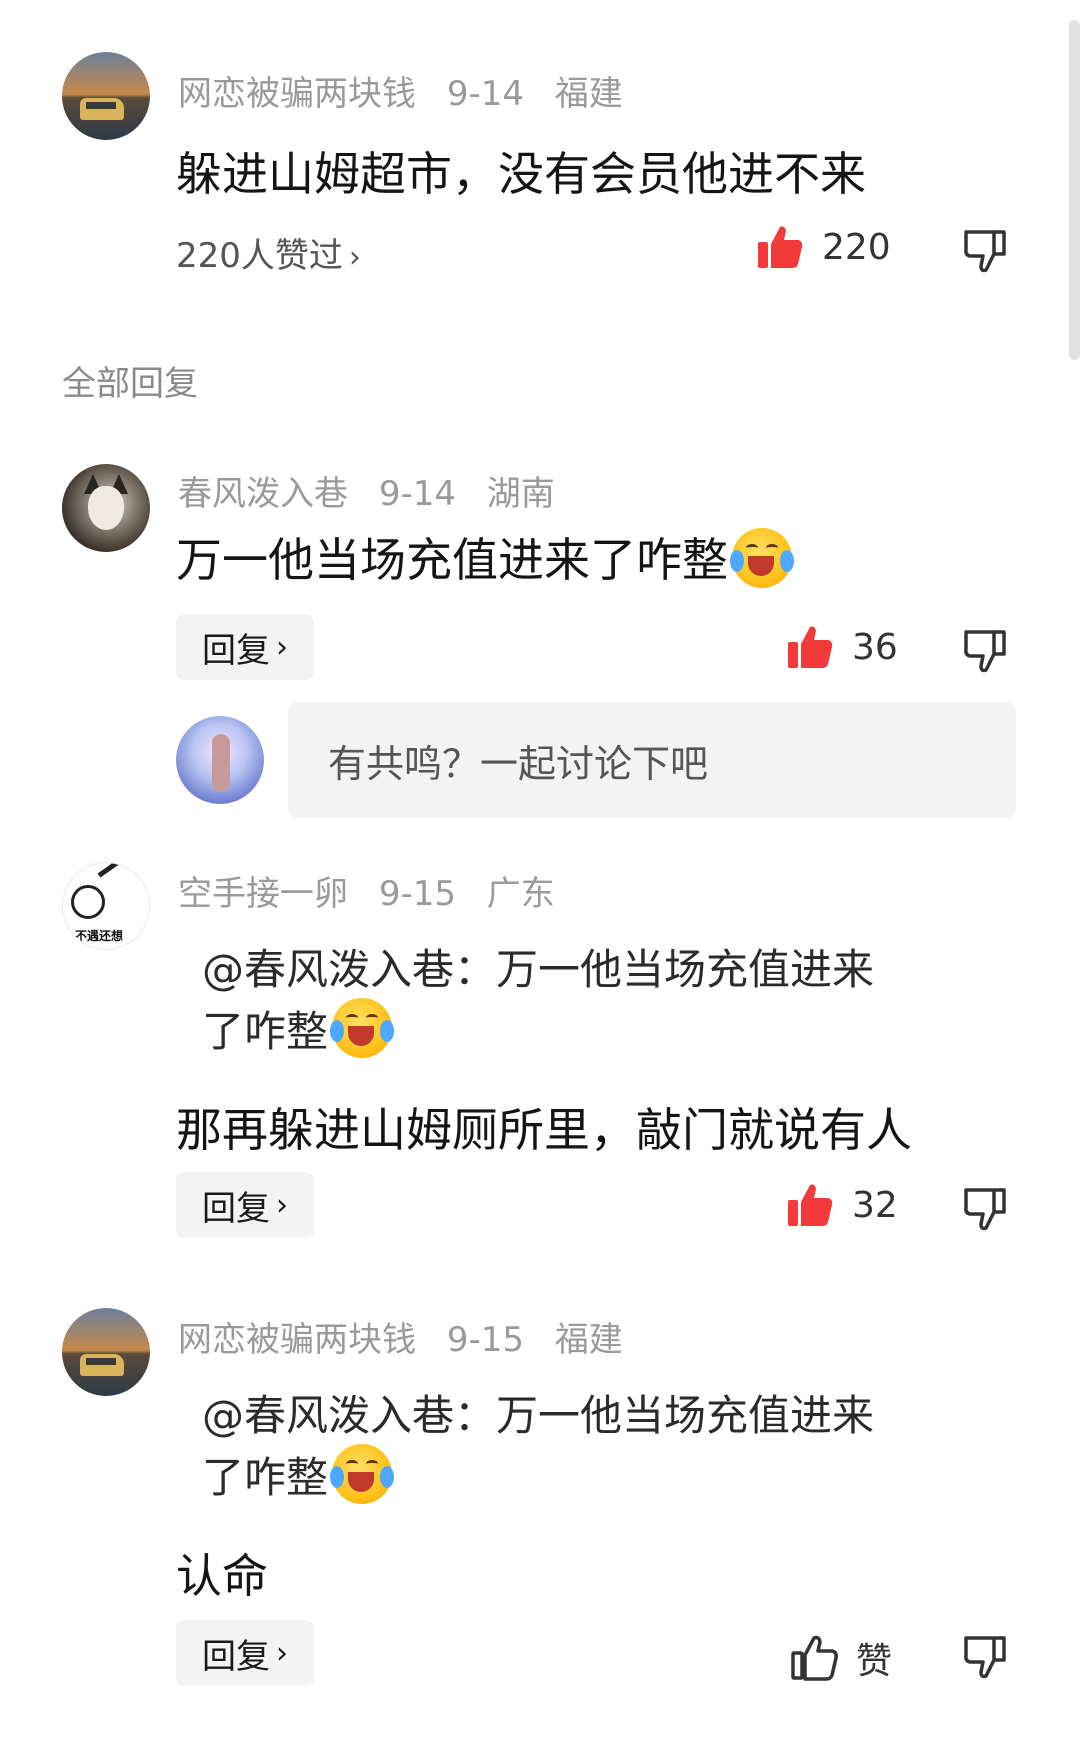  Describe the element at coordinates (544, 1130) in the screenshot. I see `comment-text: 那再躲进山姆厕所里，敲门就说有人` at that location.